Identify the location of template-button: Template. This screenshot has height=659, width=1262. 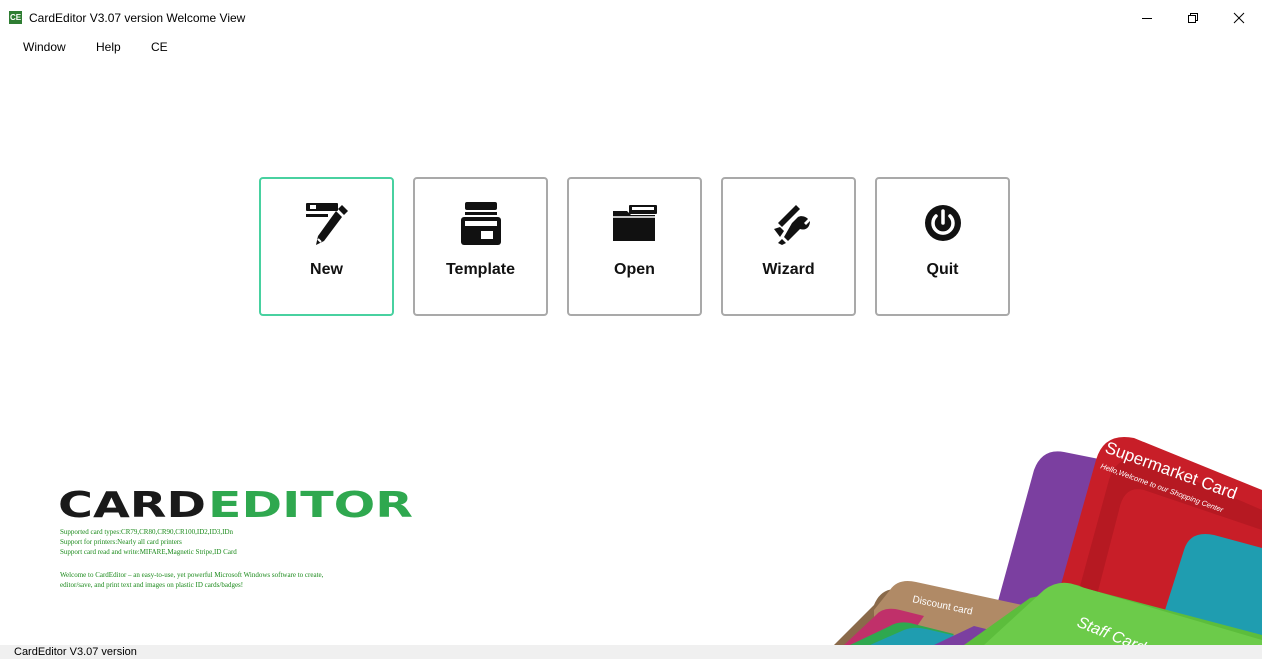
(480, 246).